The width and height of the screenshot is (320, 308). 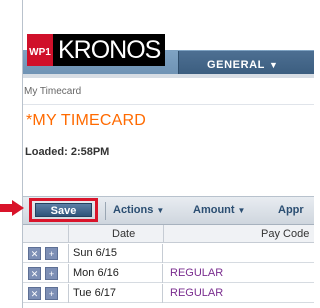 What do you see at coordinates (285, 234) in the screenshot?
I see `column-header-pay-code: Pay Code` at bounding box center [285, 234].